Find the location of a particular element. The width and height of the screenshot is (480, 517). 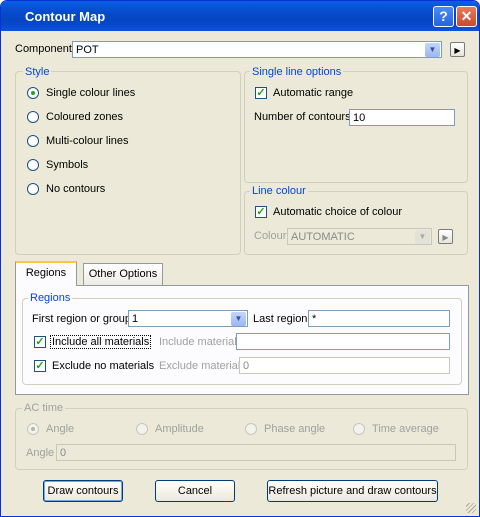

tab-other-options: Other Options is located at coordinates (123, 274).